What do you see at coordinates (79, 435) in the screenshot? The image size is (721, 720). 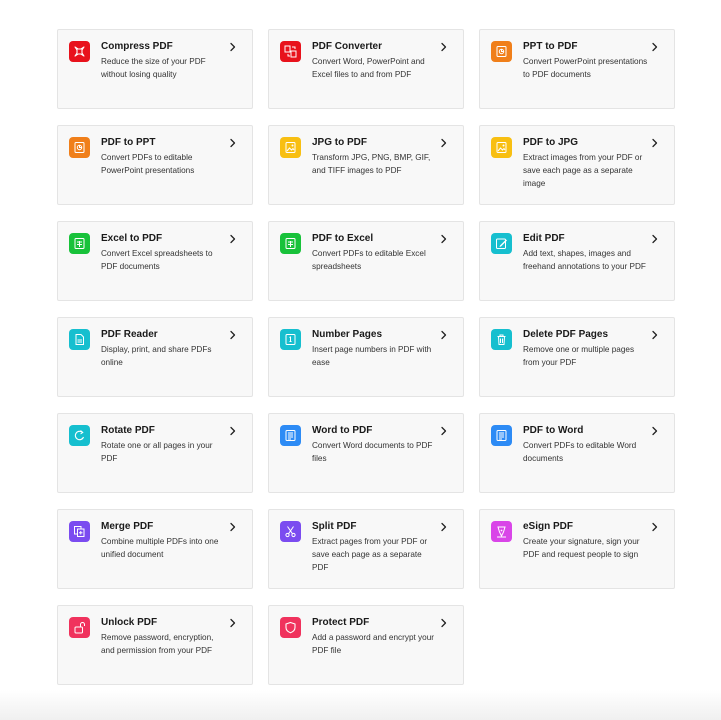 I see `rotate-icon` at bounding box center [79, 435].